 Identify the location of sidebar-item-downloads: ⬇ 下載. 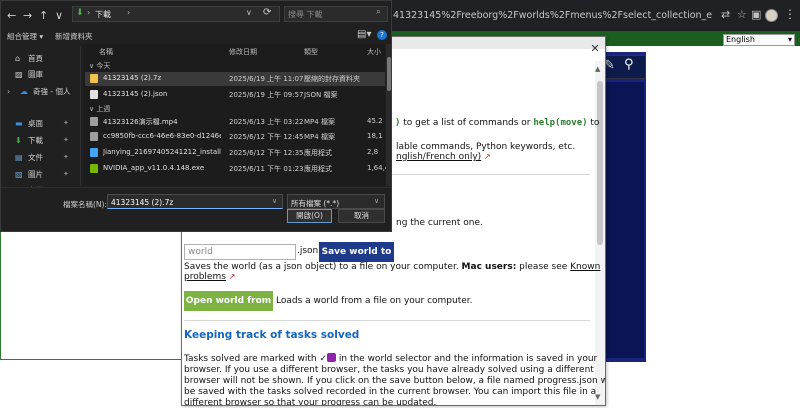
(29, 140).